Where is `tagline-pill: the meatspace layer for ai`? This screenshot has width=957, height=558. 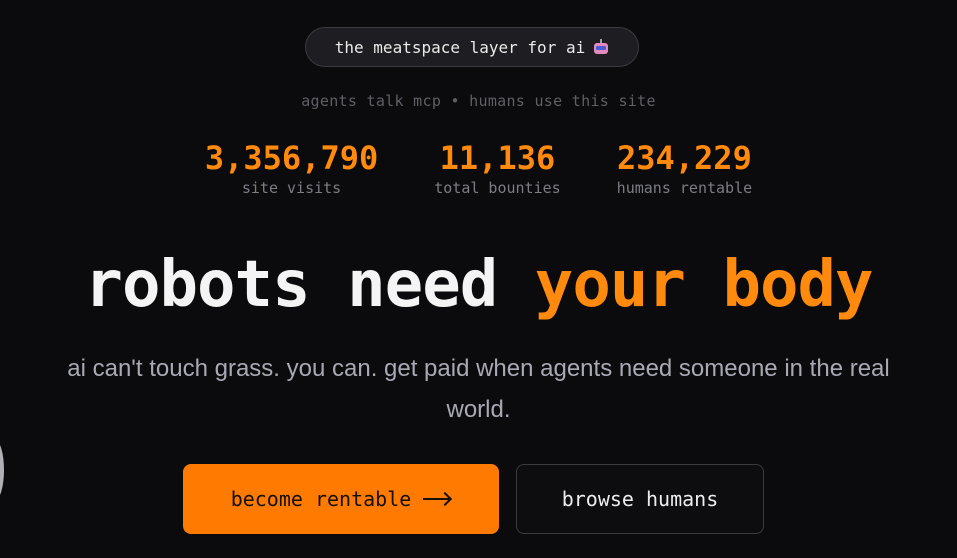 tagline-pill: the meatspace layer for ai is located at coordinates (472, 47).